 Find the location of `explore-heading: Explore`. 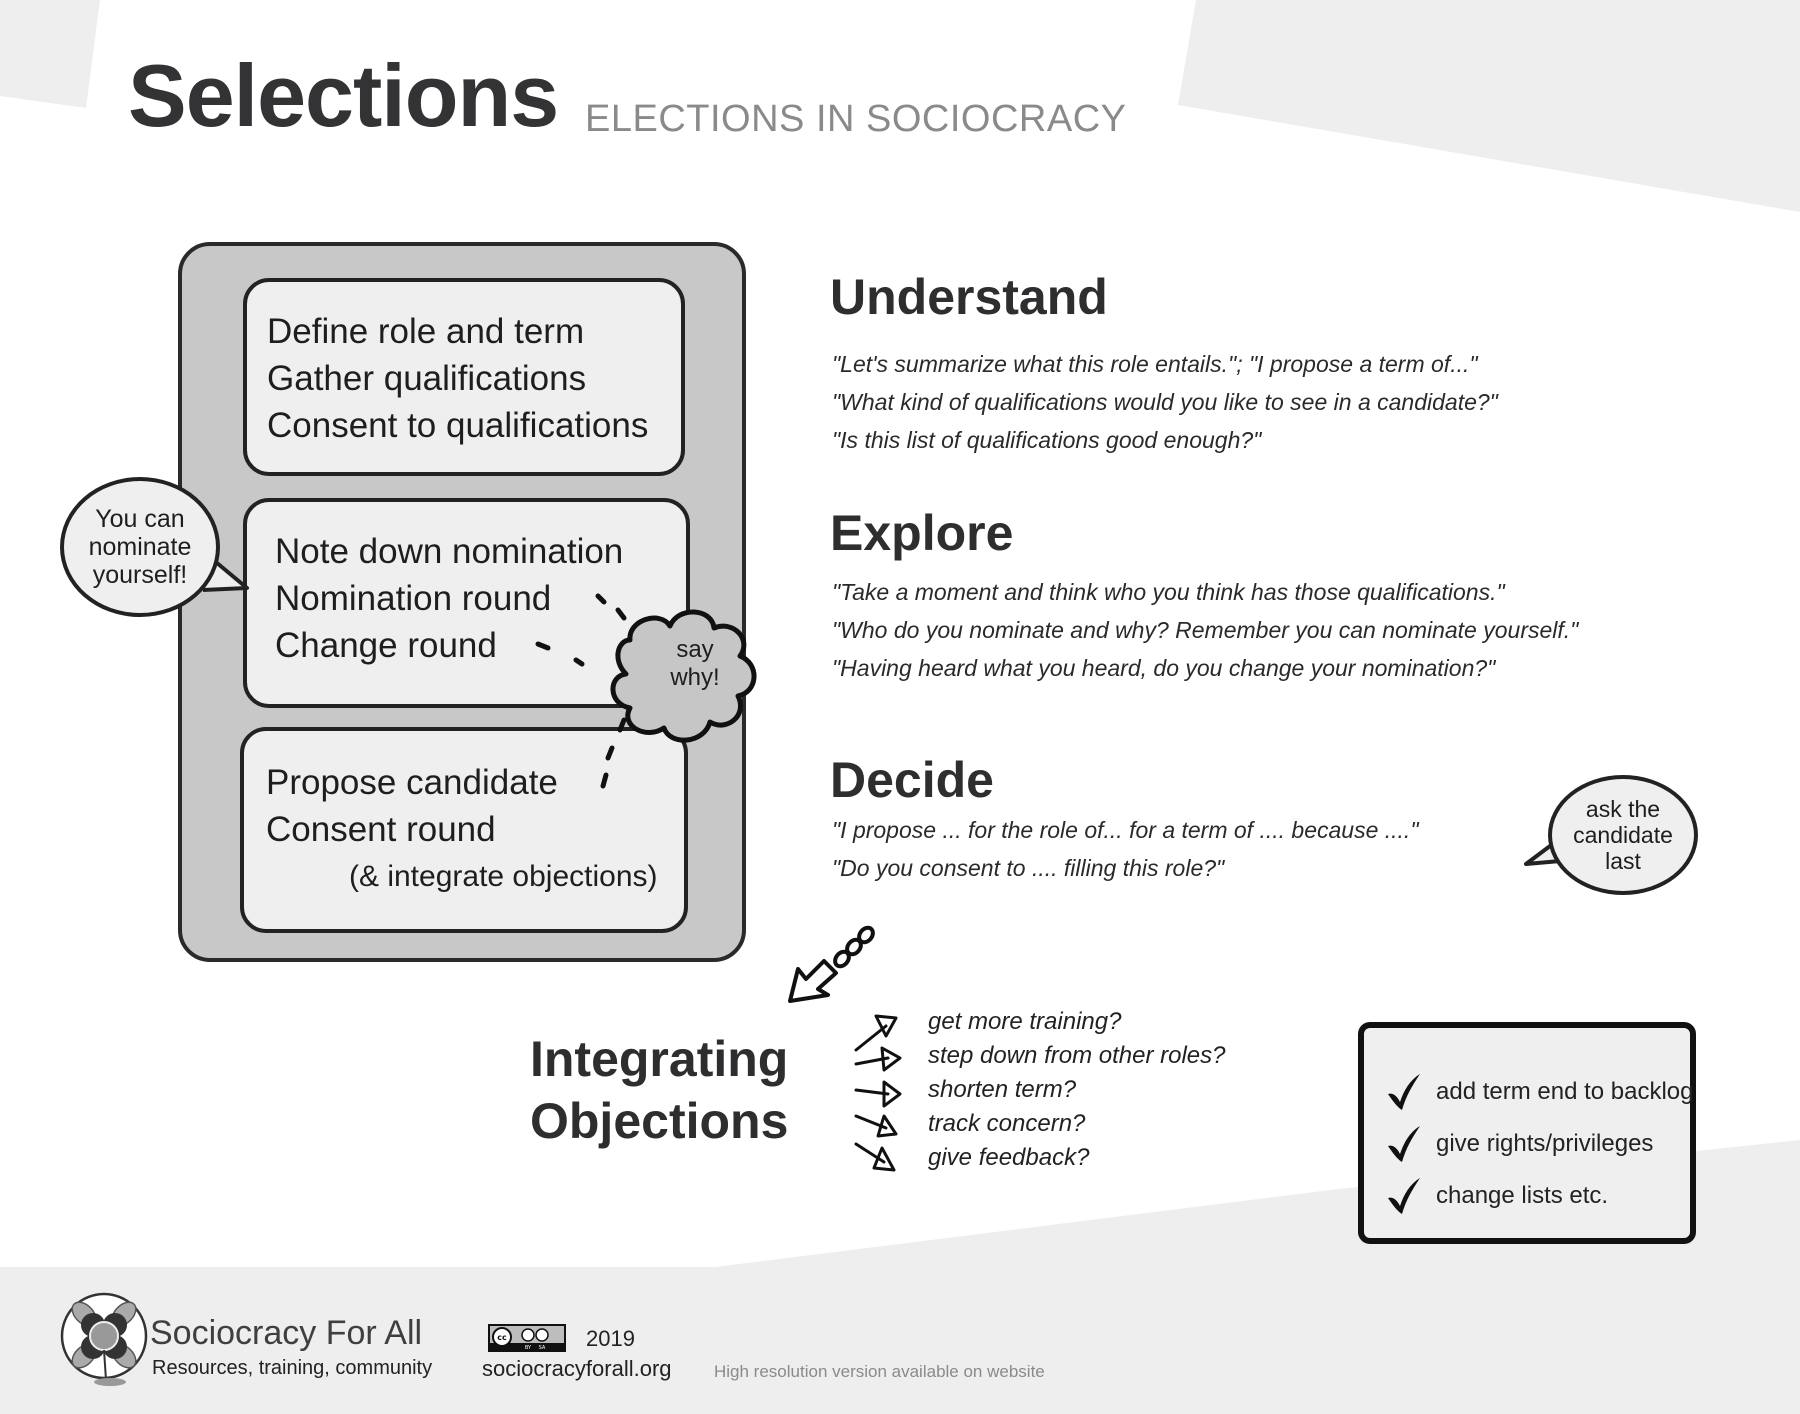

explore-heading: Explore is located at coordinates (922, 533).